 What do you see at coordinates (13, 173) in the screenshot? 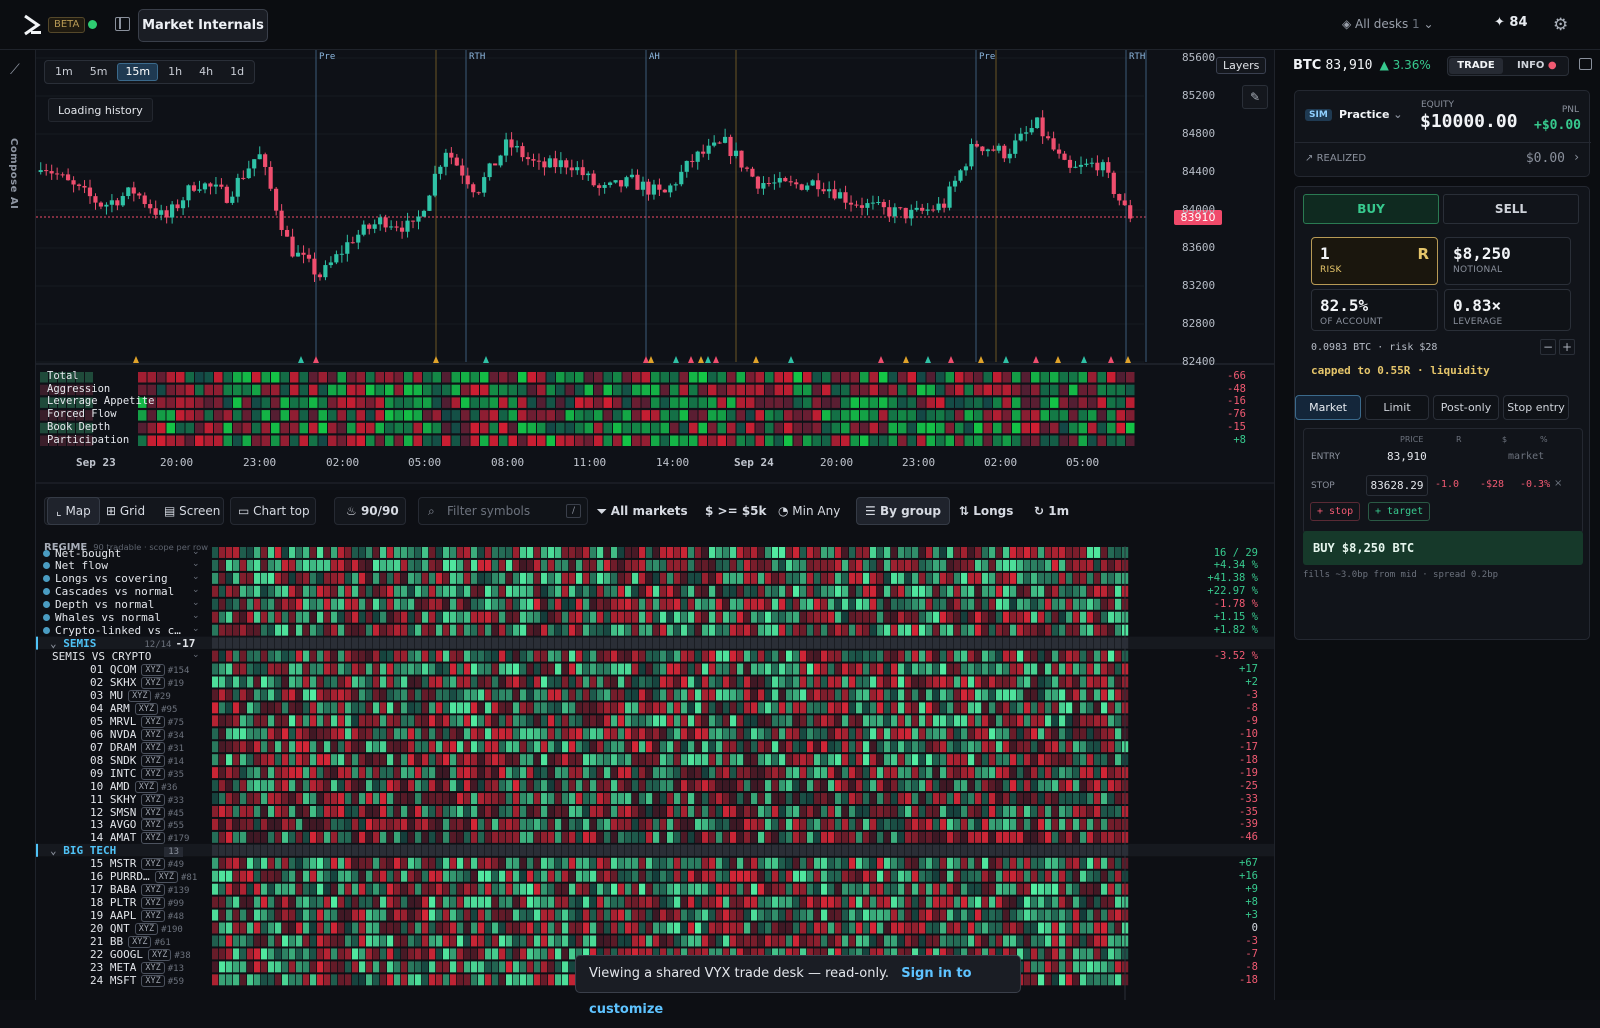
I see `compose-ai-button: Compose AI` at bounding box center [13, 173].